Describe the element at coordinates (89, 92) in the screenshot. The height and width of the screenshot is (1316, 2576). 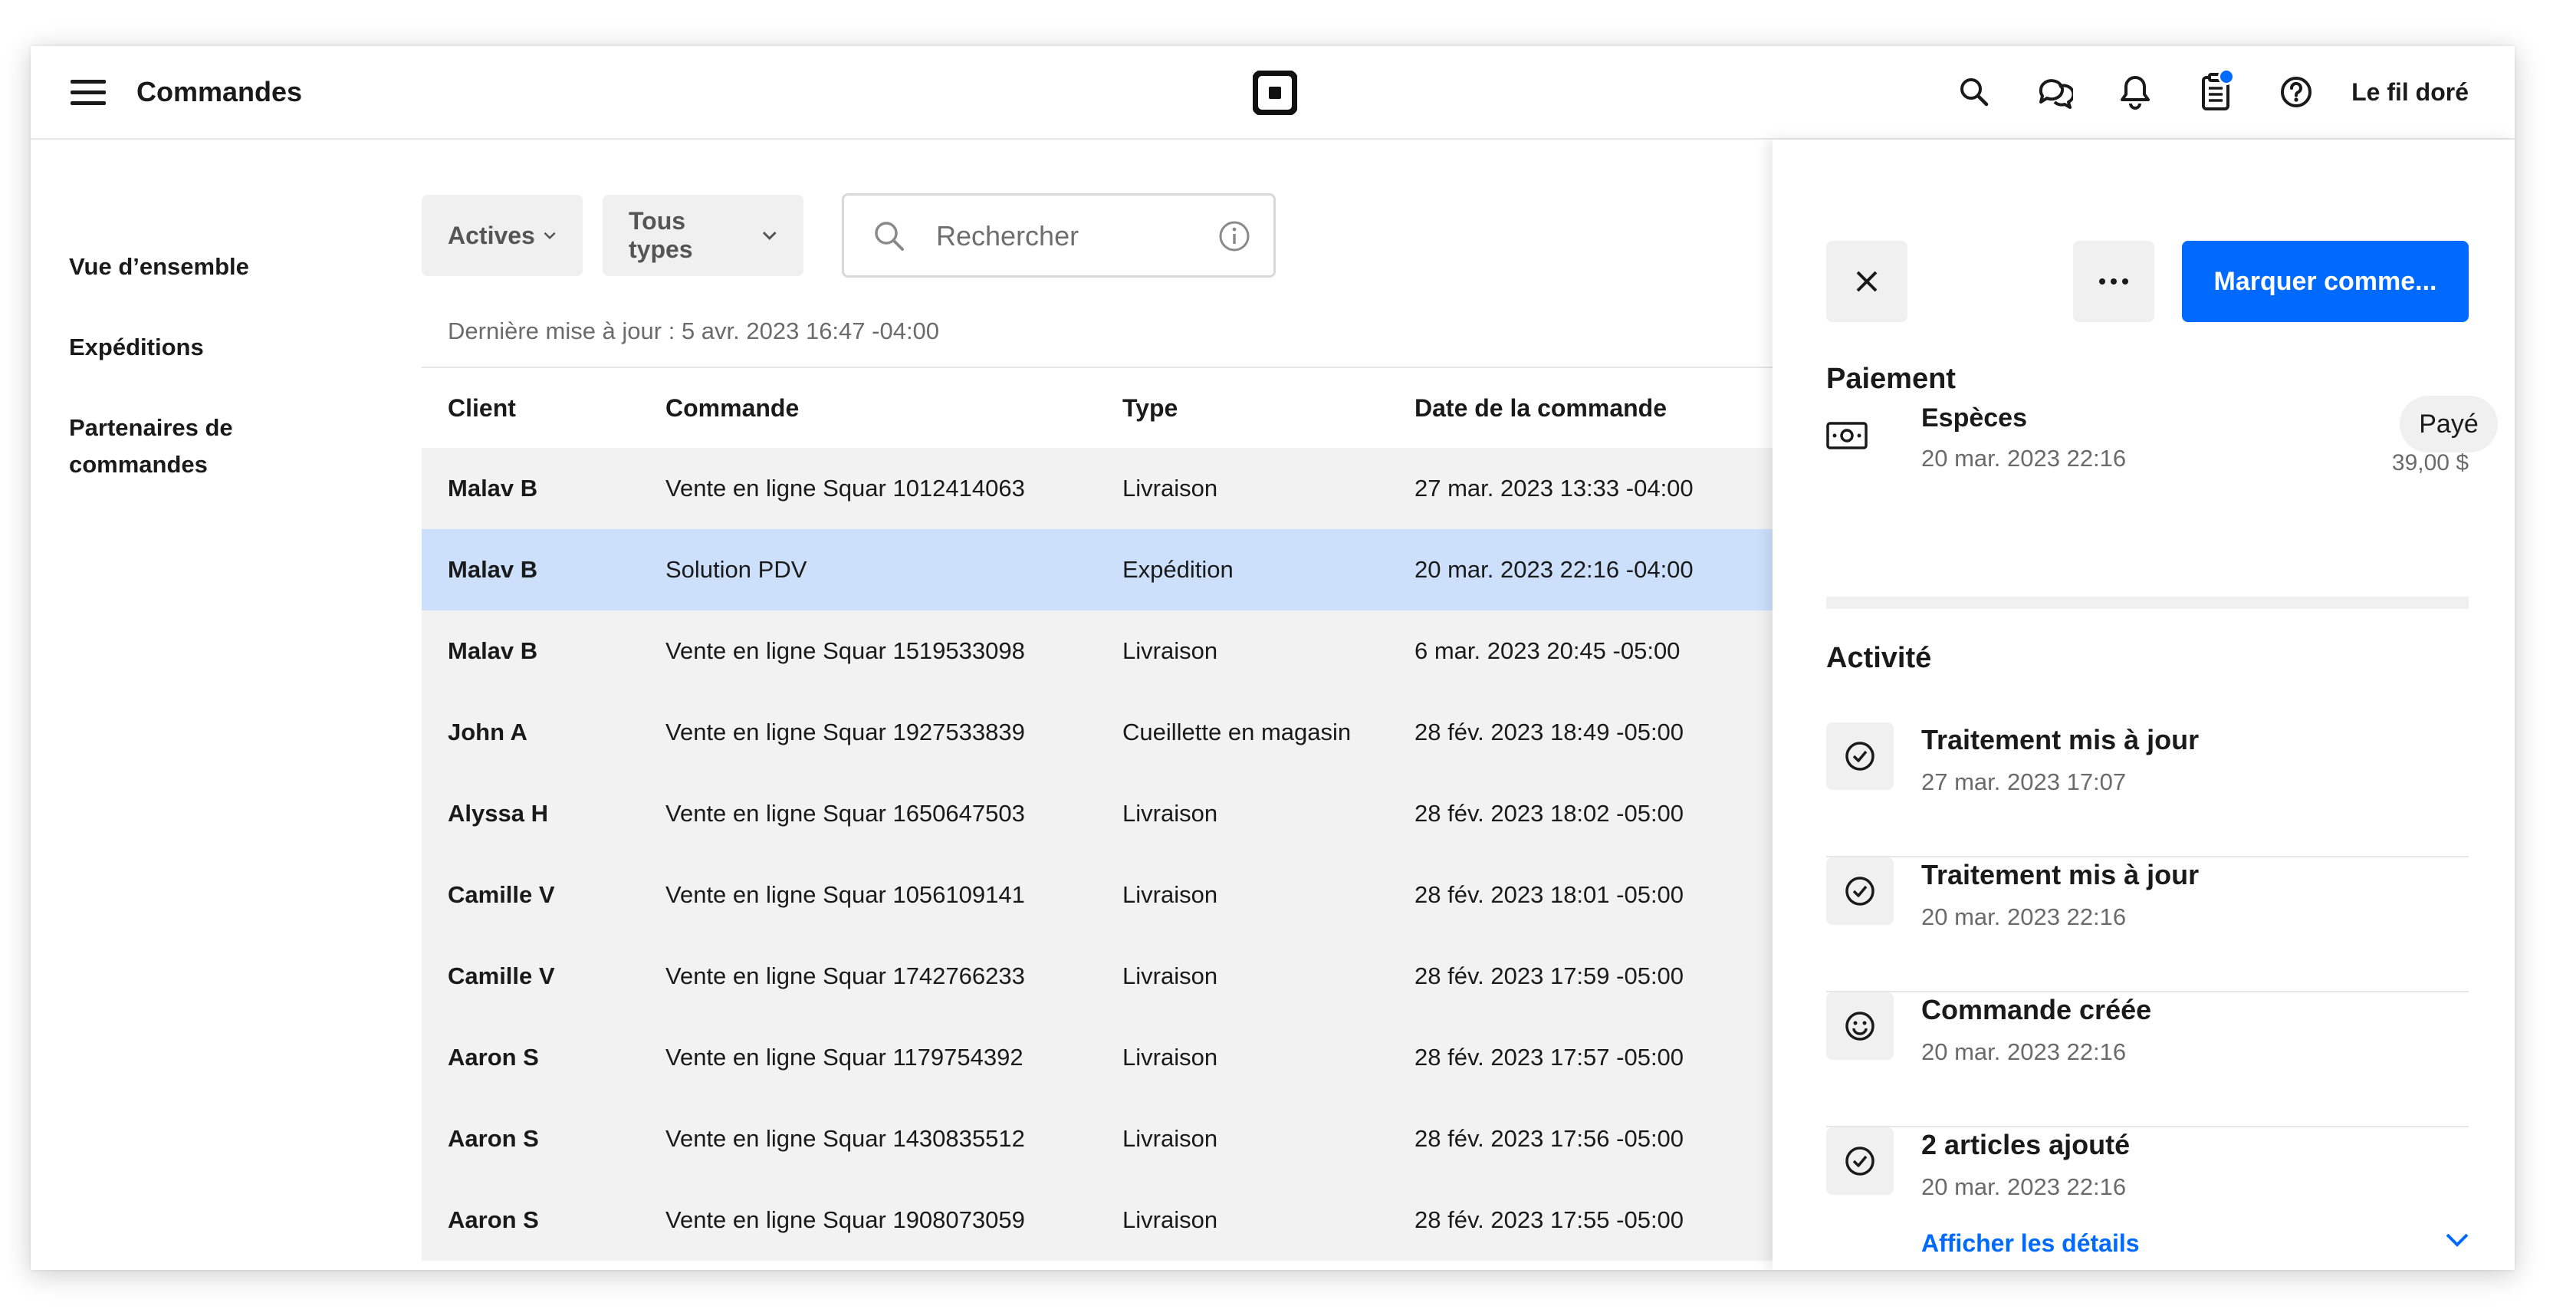
I see `hamburger-menu-icon` at that location.